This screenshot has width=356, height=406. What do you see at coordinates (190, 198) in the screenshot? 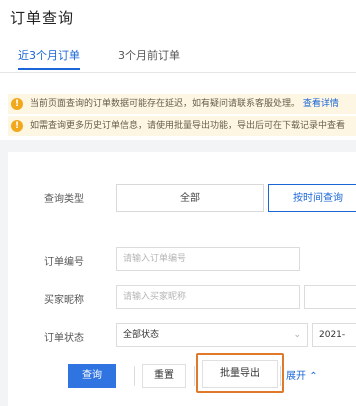
I see `query-type-all: 全部` at bounding box center [190, 198].